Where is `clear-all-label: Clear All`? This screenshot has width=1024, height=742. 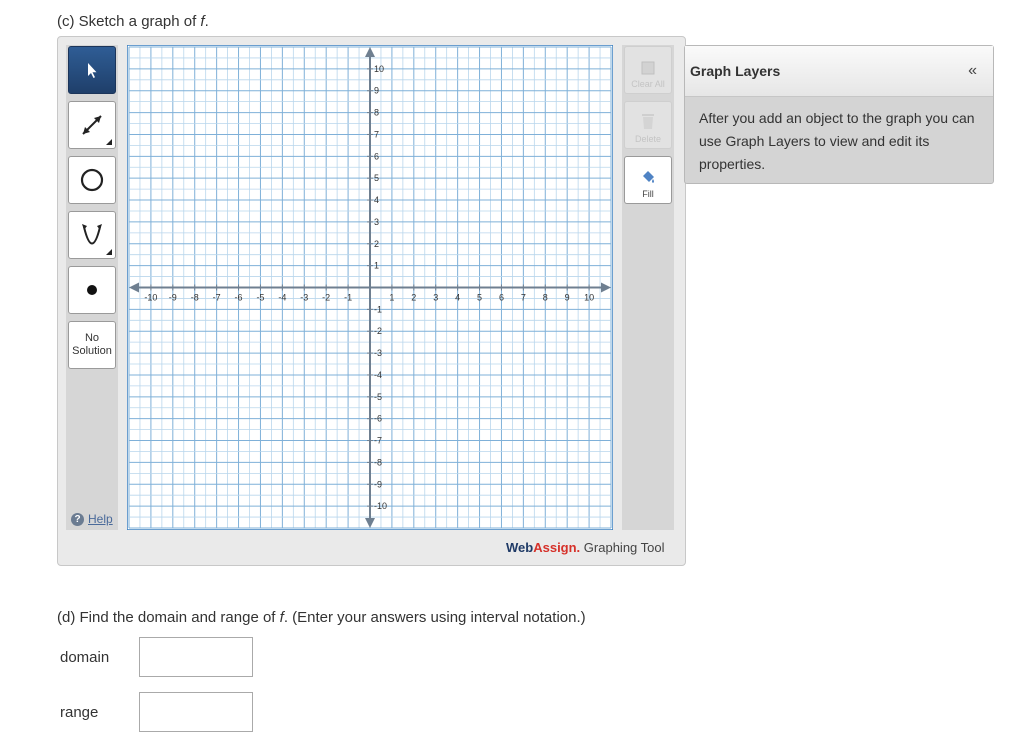 clear-all-label: Clear All is located at coordinates (648, 84).